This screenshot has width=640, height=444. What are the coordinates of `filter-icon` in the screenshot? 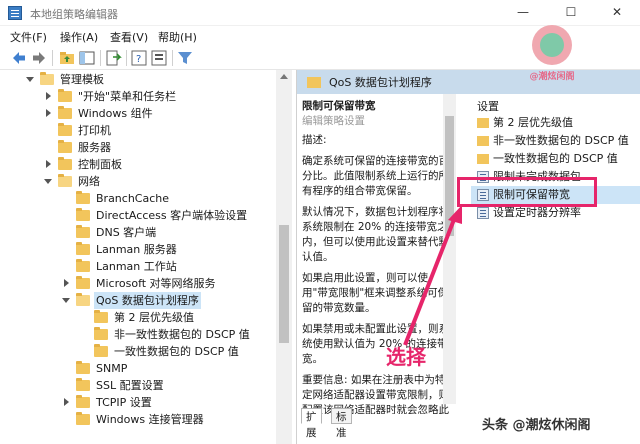 It's located at (185, 58).